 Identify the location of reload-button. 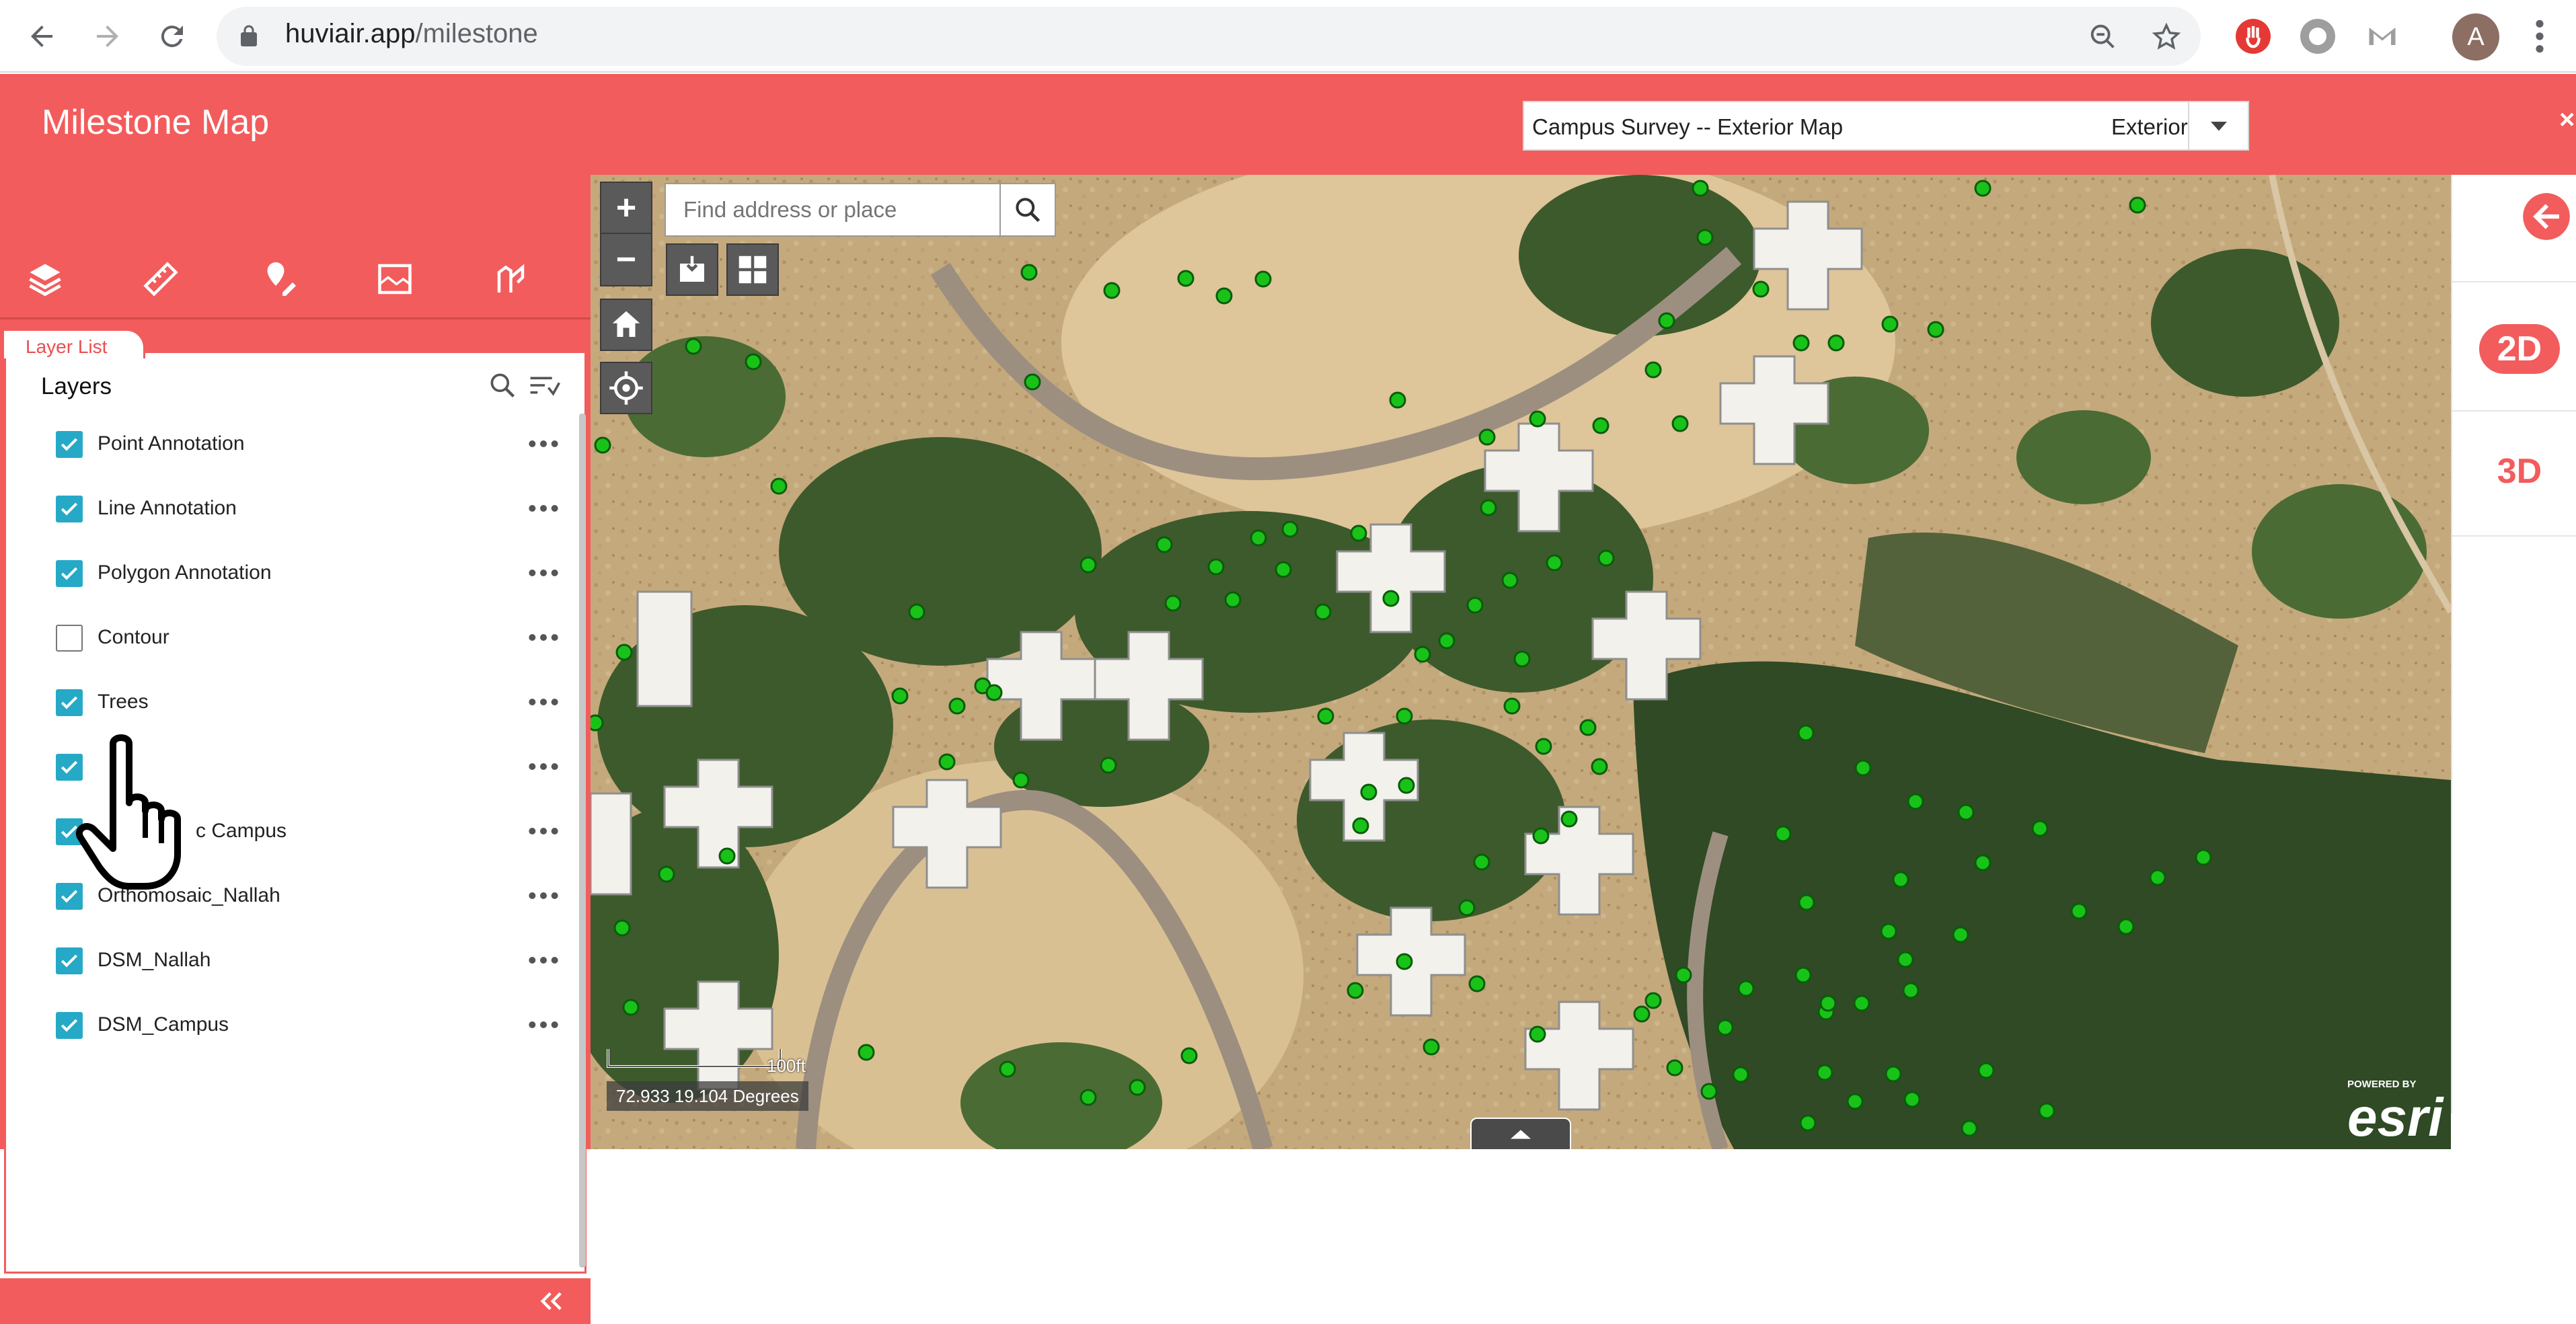
(172, 36).